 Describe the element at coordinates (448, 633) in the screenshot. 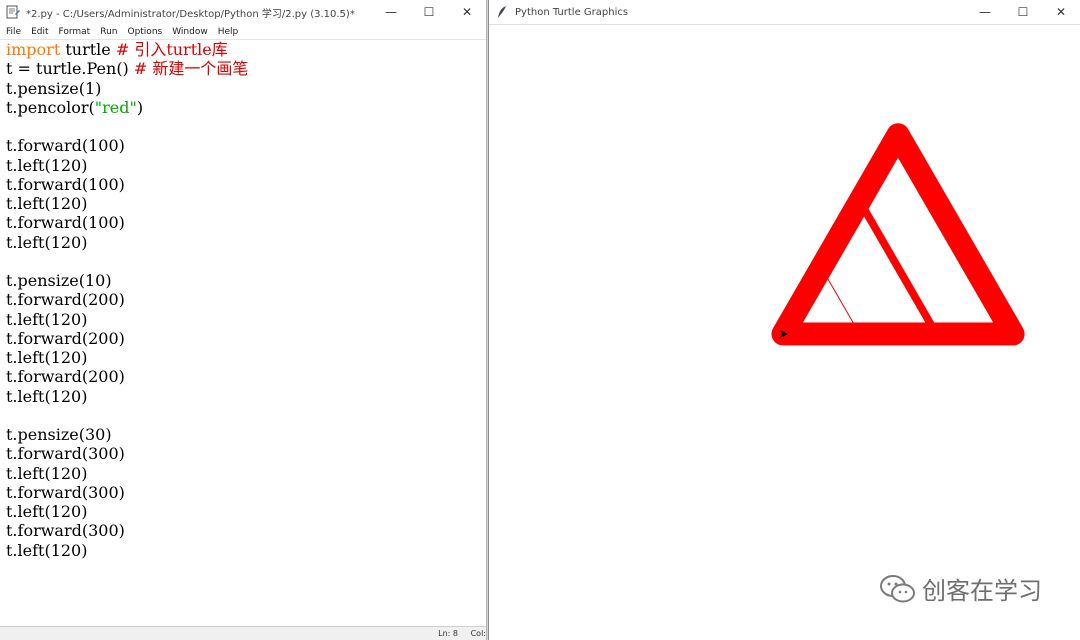

I see `status-line: Ln: 8` at that location.